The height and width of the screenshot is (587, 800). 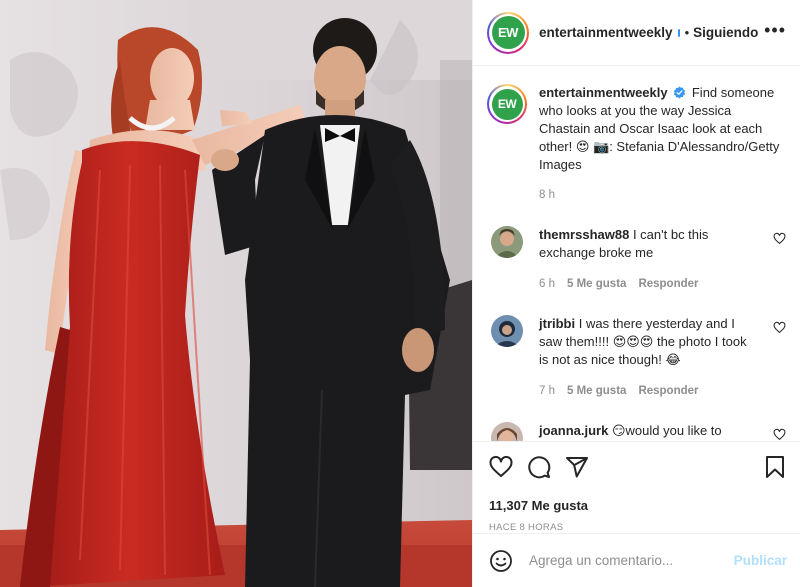 I want to click on comment-item: joanna.jurk 😏would you like to, so click(x=636, y=431).